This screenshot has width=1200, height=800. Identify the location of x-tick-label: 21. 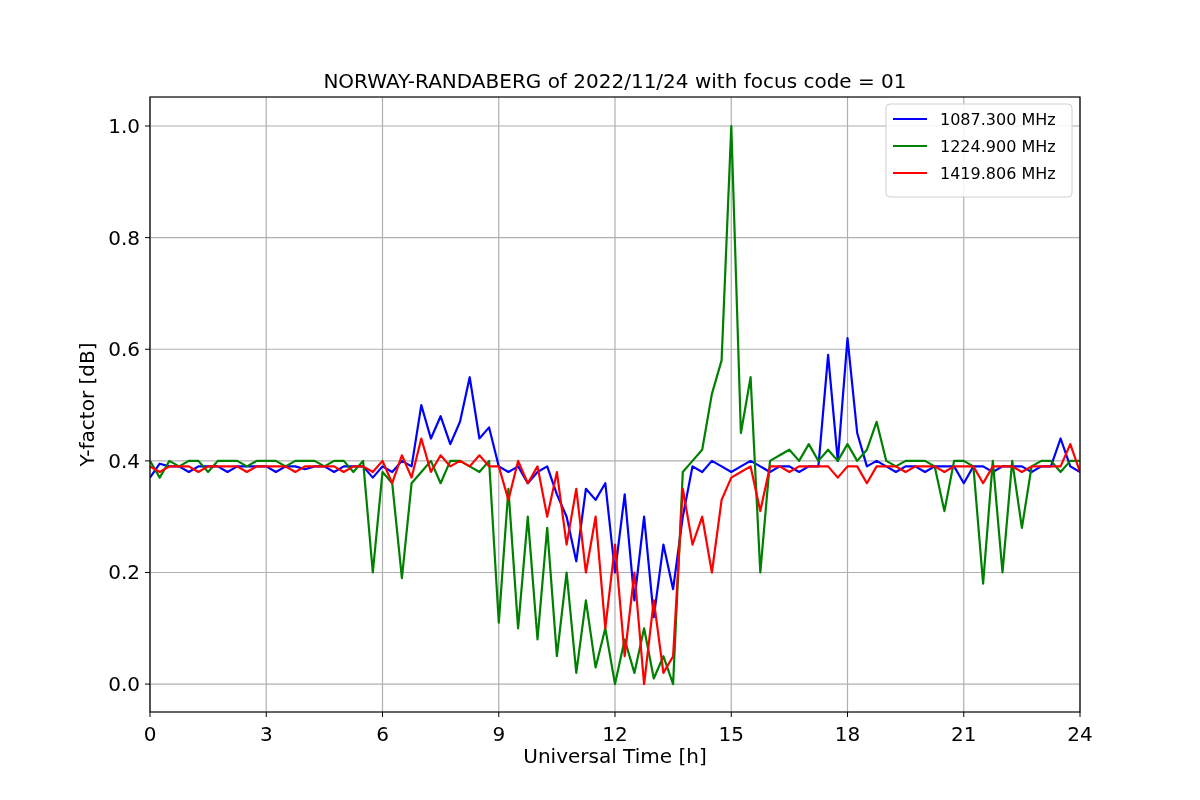
(964, 734).